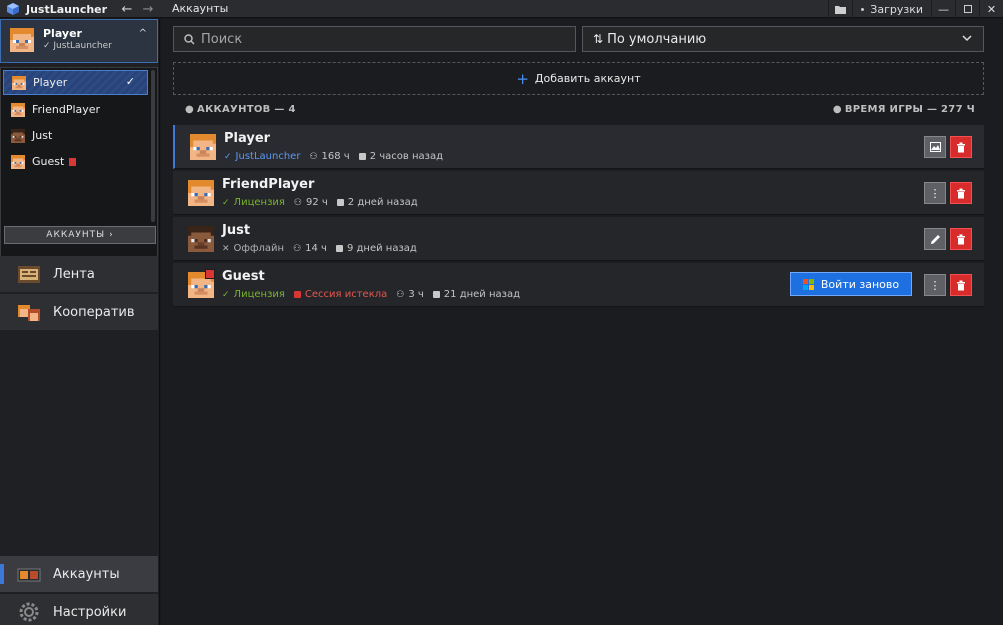 This screenshot has width=1003, height=625. I want to click on nav-item-accounts: Аккаунты, so click(79, 574).